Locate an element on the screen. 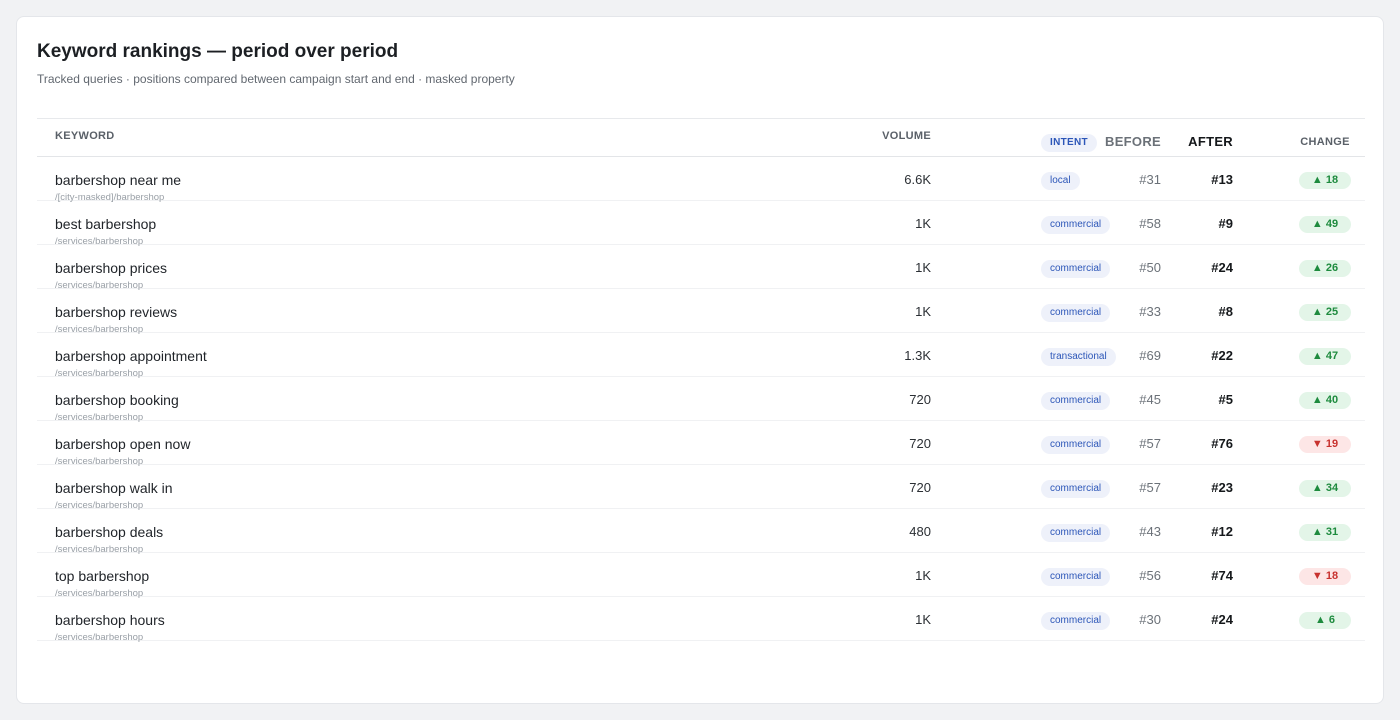 This screenshot has width=1400, height=720. change-badge: ▼ 19 is located at coordinates (1325, 444).